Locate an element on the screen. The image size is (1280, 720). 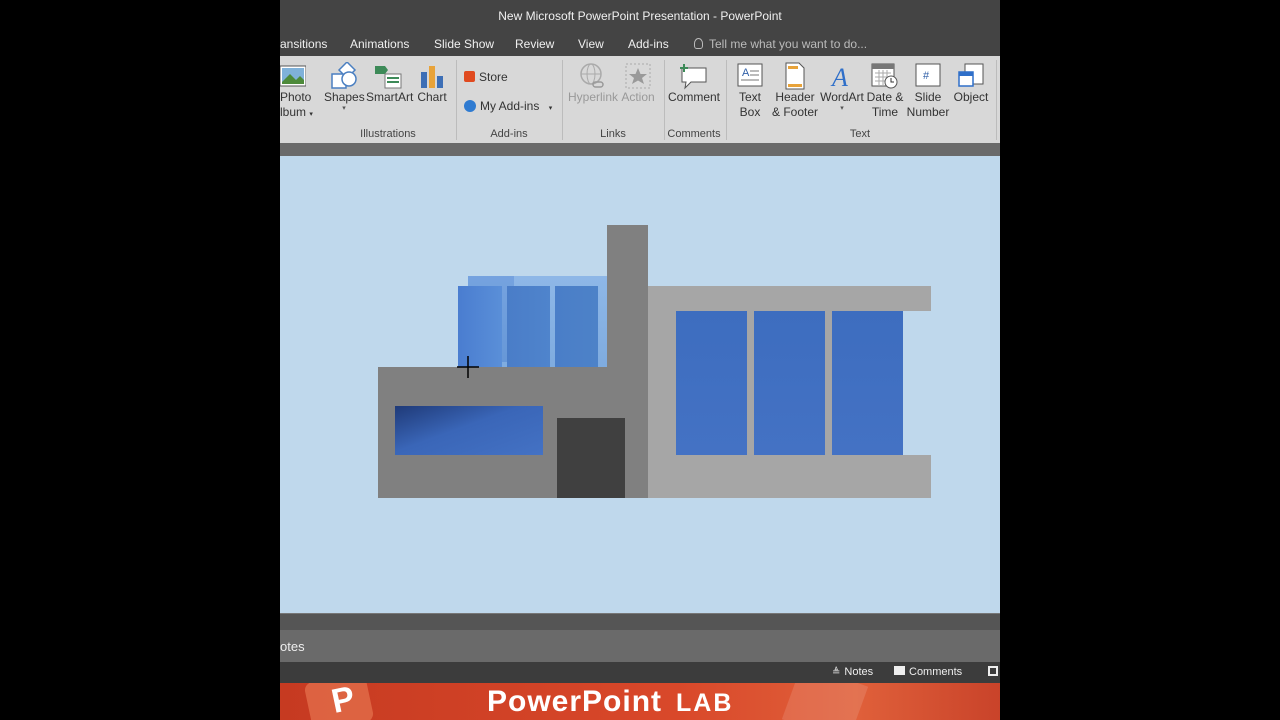
comment-button: Comment is located at coordinates (694, 83).